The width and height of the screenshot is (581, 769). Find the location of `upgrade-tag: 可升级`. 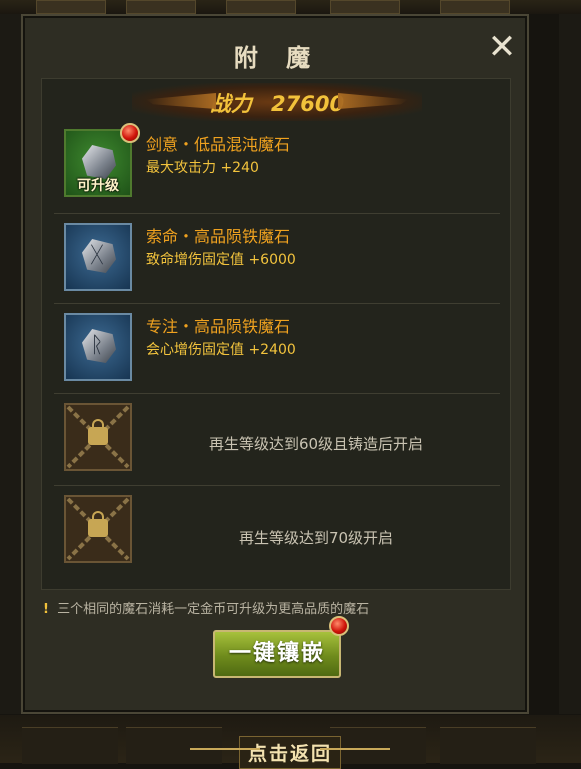

upgrade-tag: 可升级 is located at coordinates (98, 186).